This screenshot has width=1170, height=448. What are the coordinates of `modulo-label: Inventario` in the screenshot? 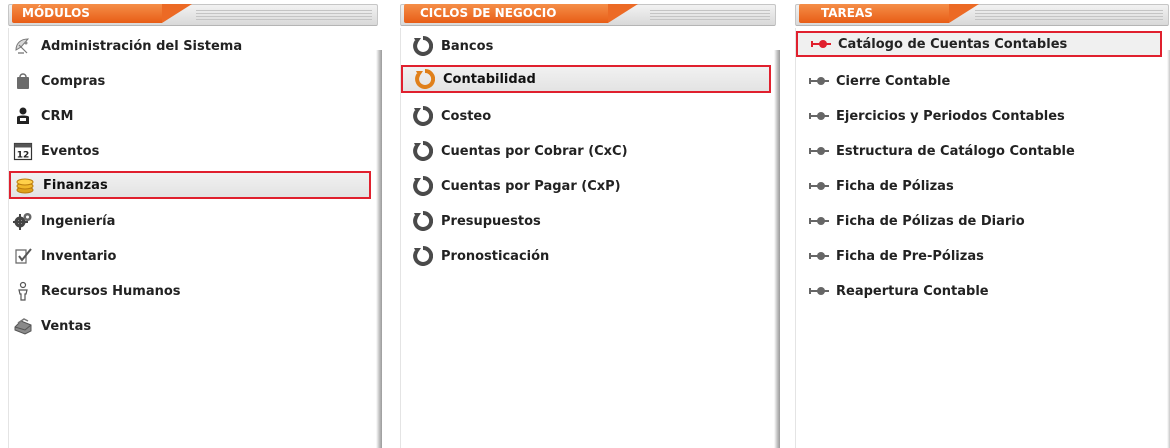 It's located at (79, 256).